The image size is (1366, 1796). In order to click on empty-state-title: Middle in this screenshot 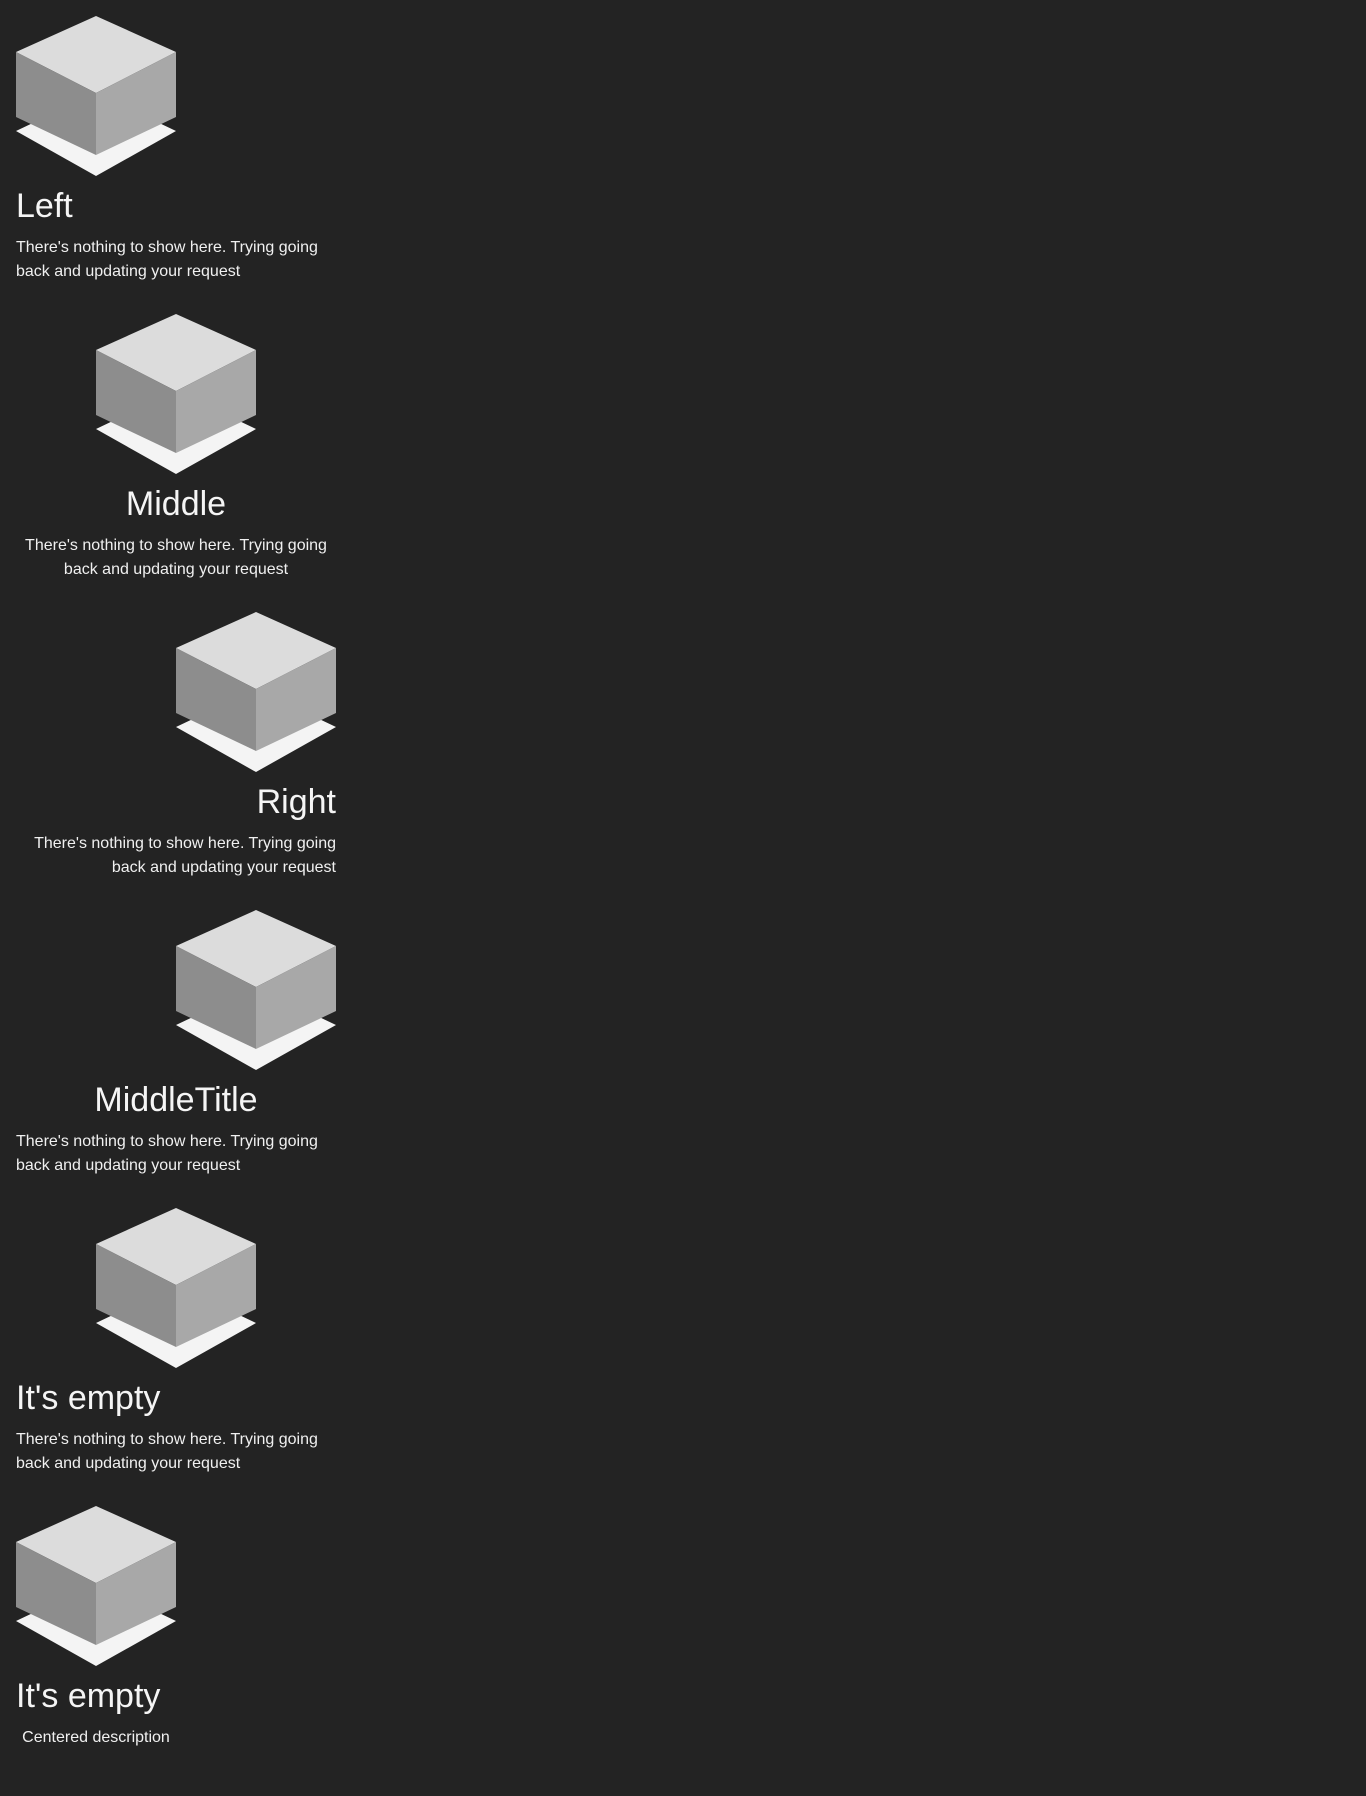, I will do `click(176, 504)`.